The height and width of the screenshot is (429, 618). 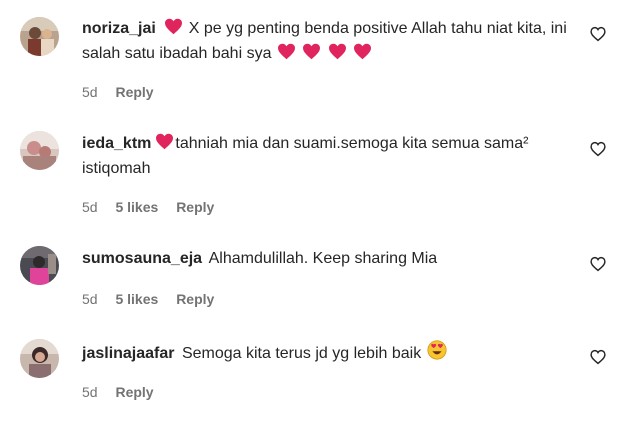 I want to click on comment-username: sumosauna_eja, so click(x=142, y=258).